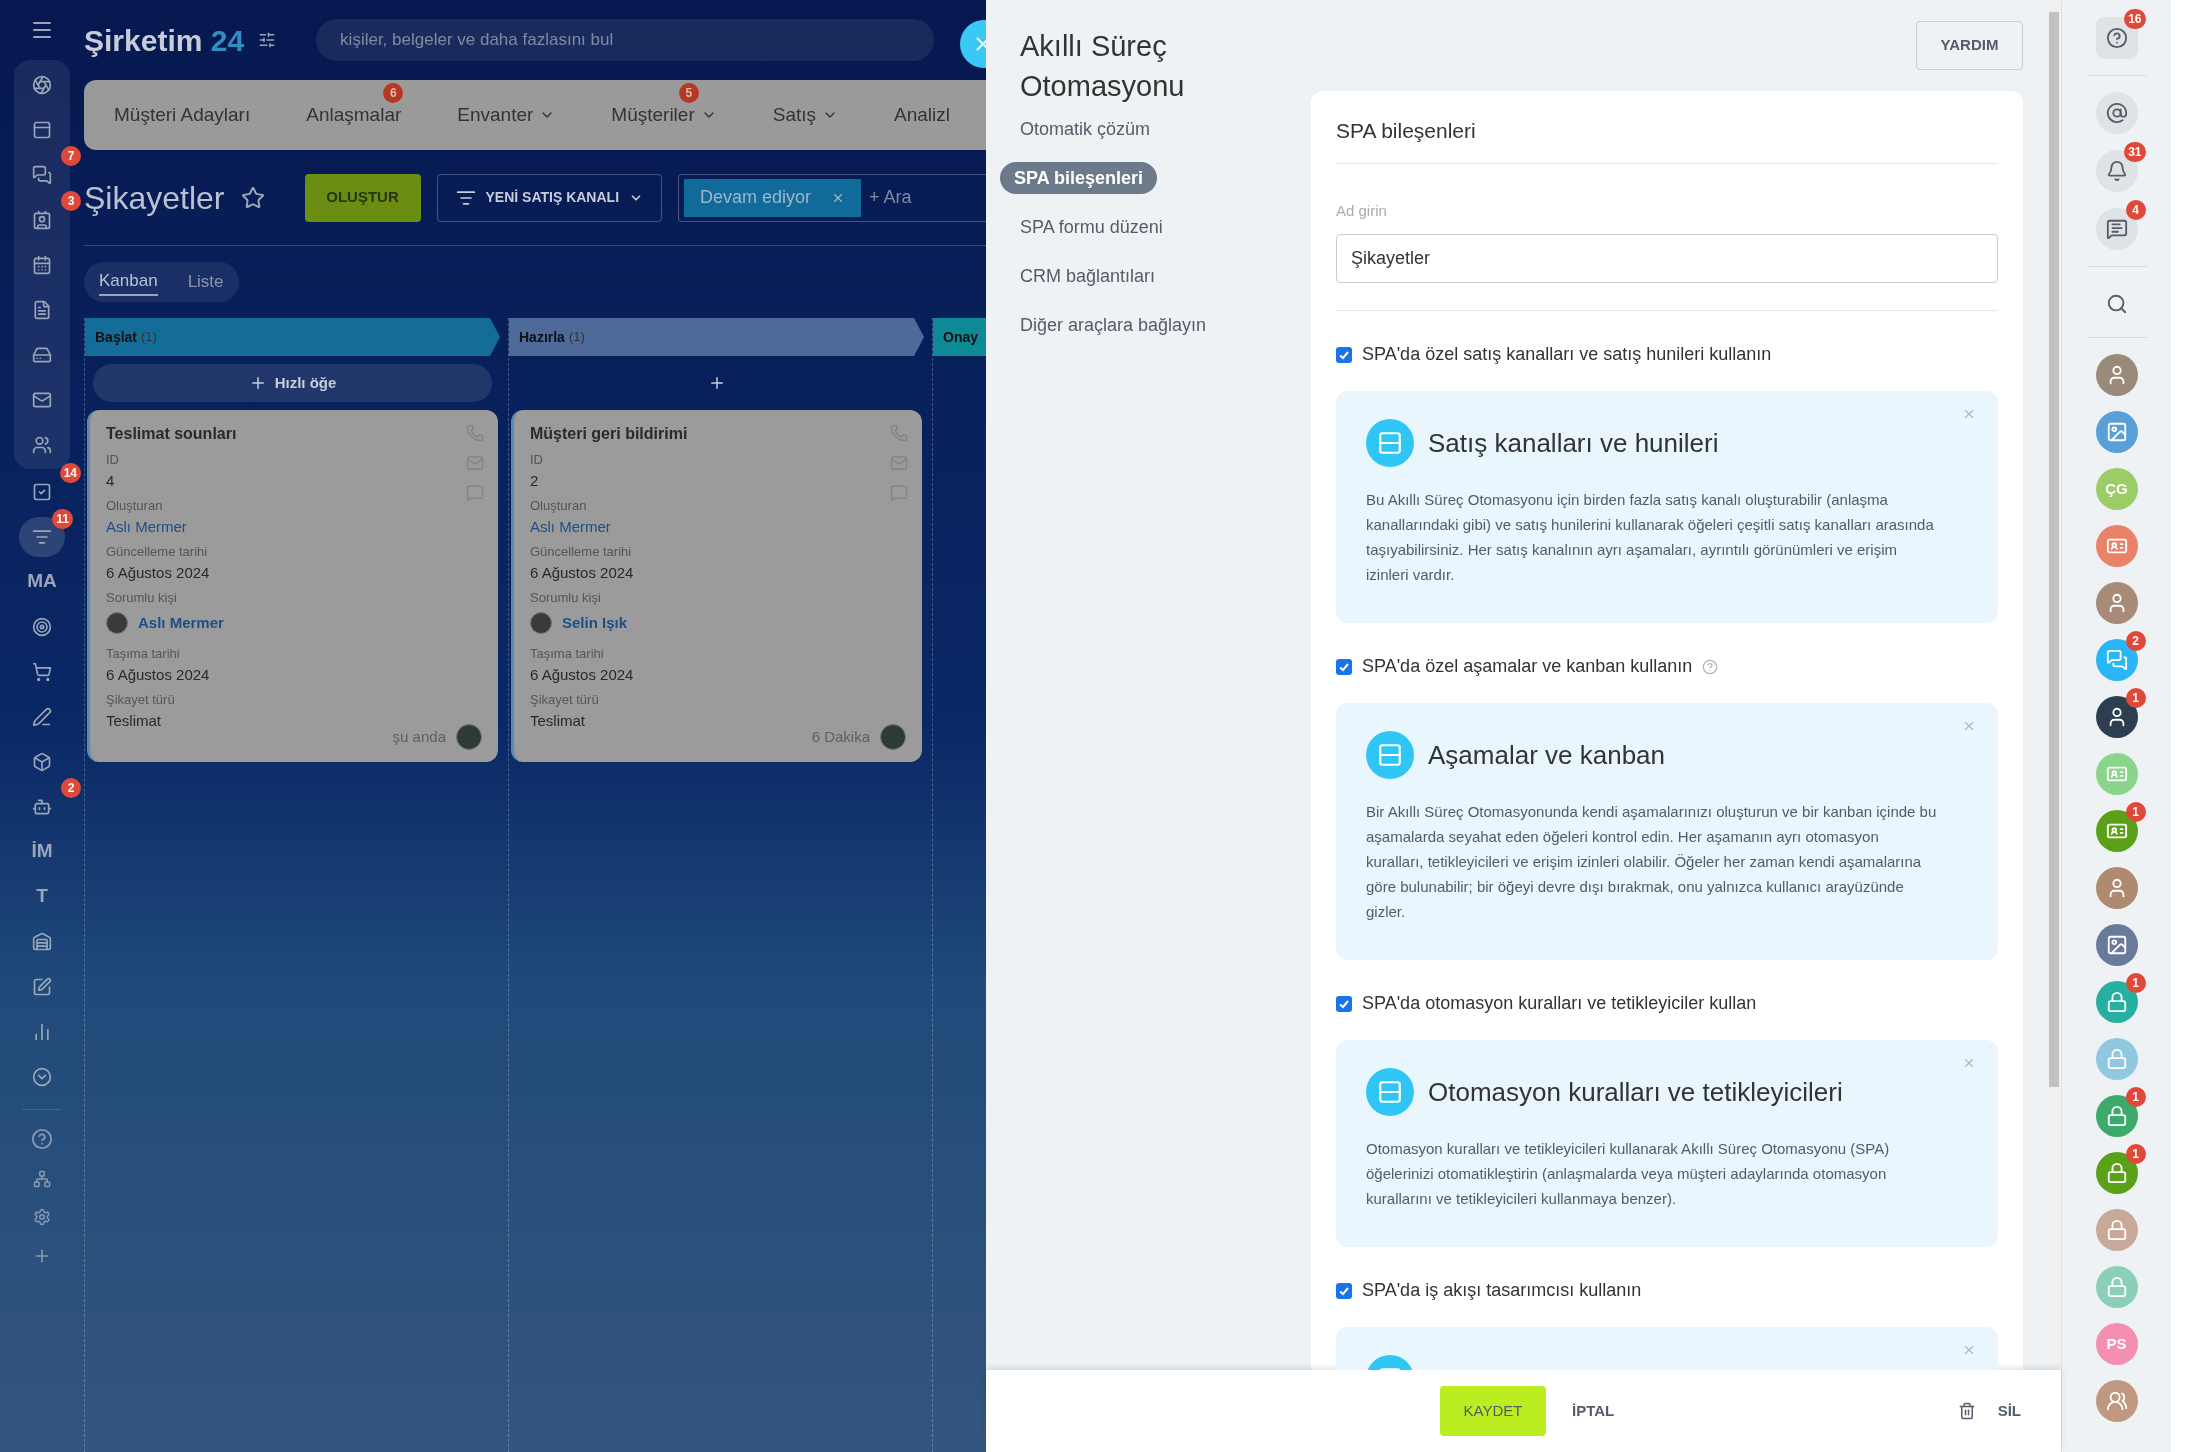 The height and width of the screenshot is (1452, 2185). What do you see at coordinates (42, 1076) in the screenshot?
I see `chevron-circle-icon` at bounding box center [42, 1076].